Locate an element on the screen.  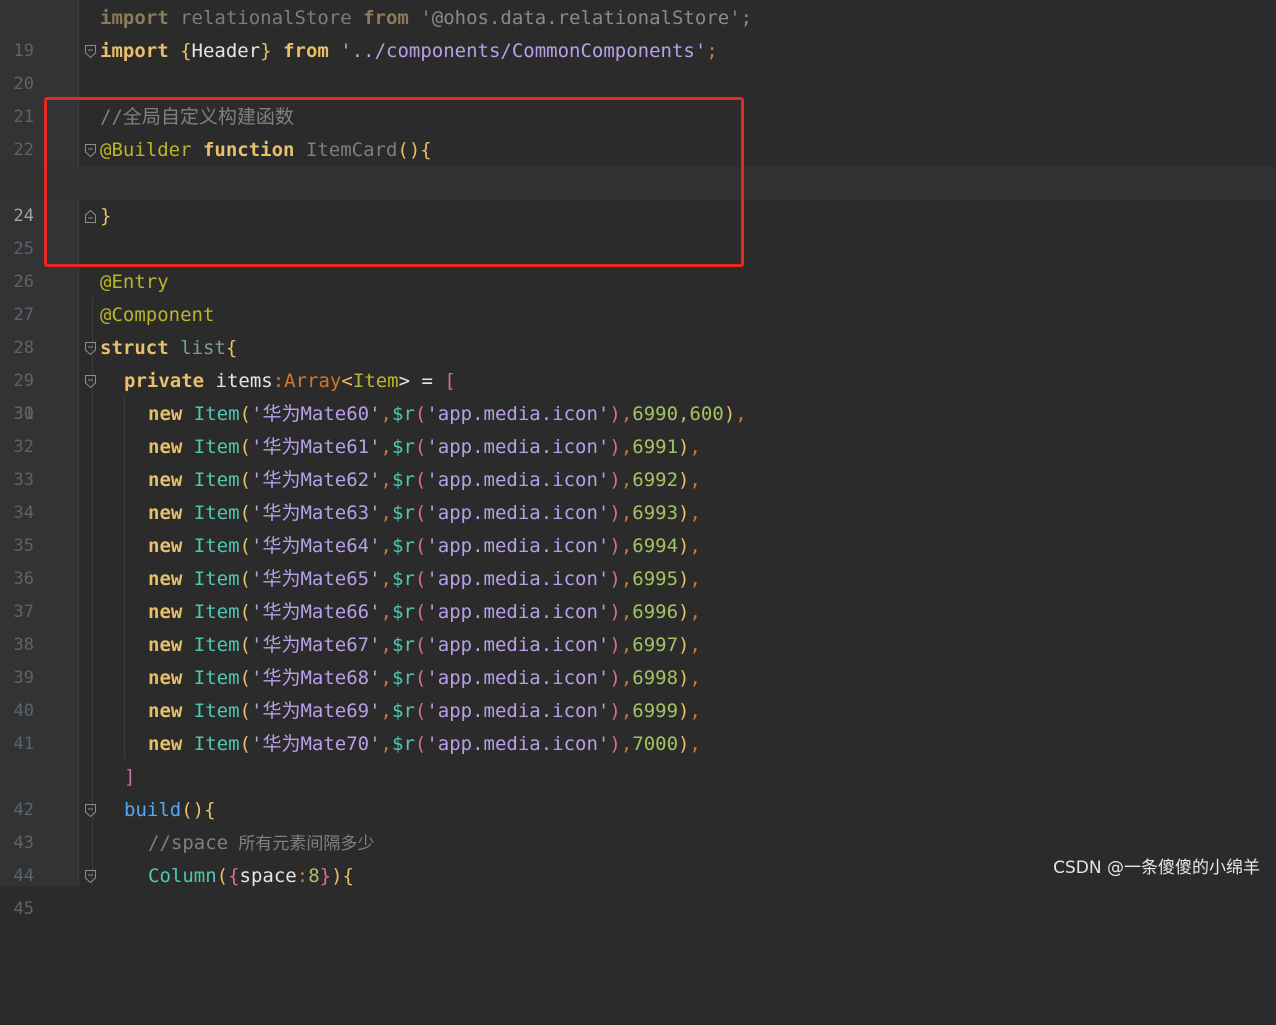
line-number: 32 is located at coordinates (23, 447).